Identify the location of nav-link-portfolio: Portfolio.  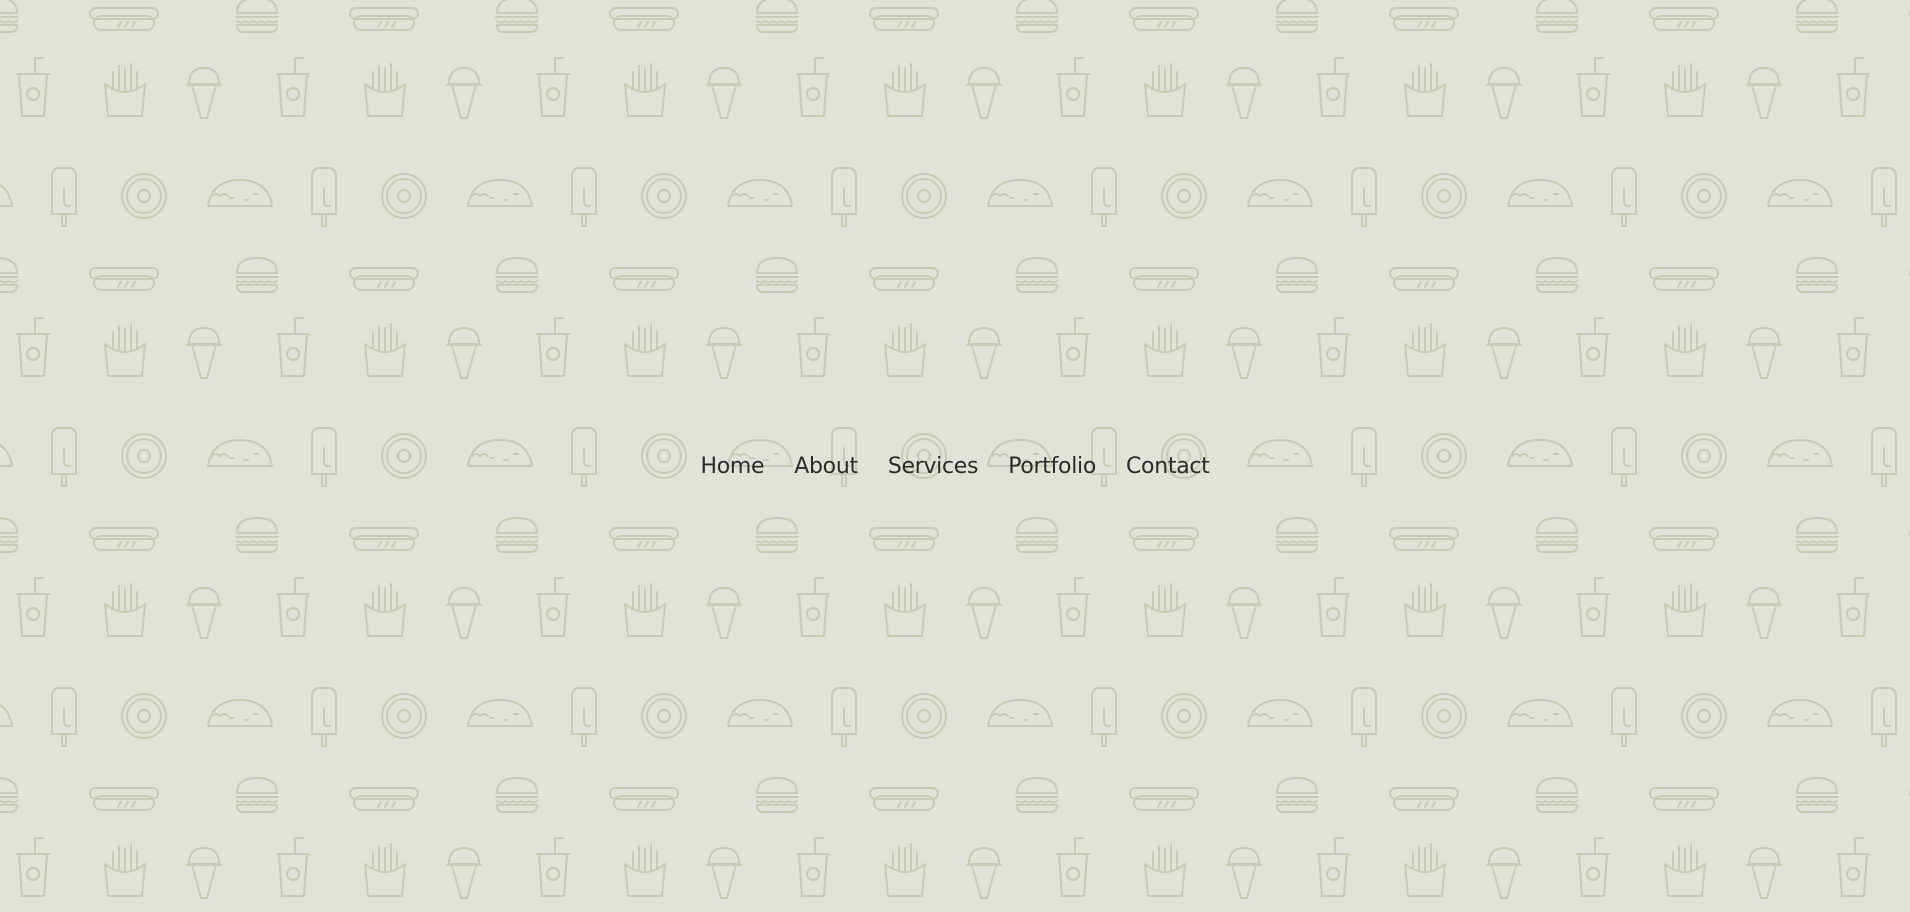
(1052, 467).